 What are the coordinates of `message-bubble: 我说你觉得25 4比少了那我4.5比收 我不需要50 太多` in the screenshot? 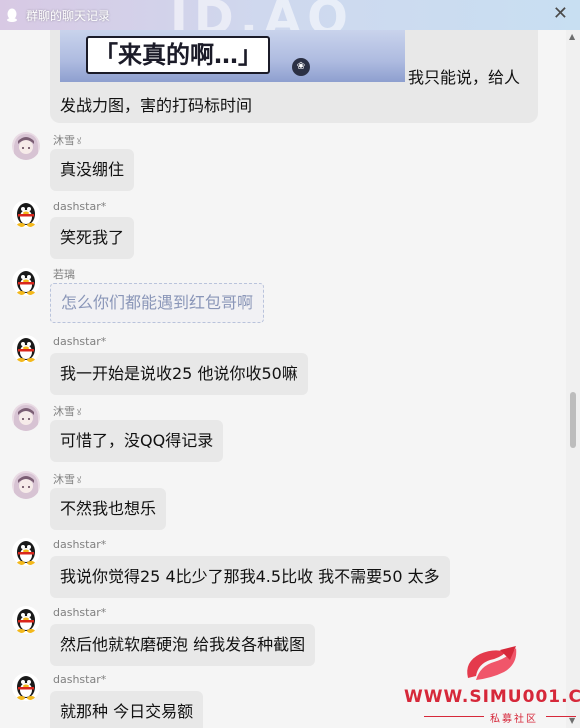 It's located at (250, 577).